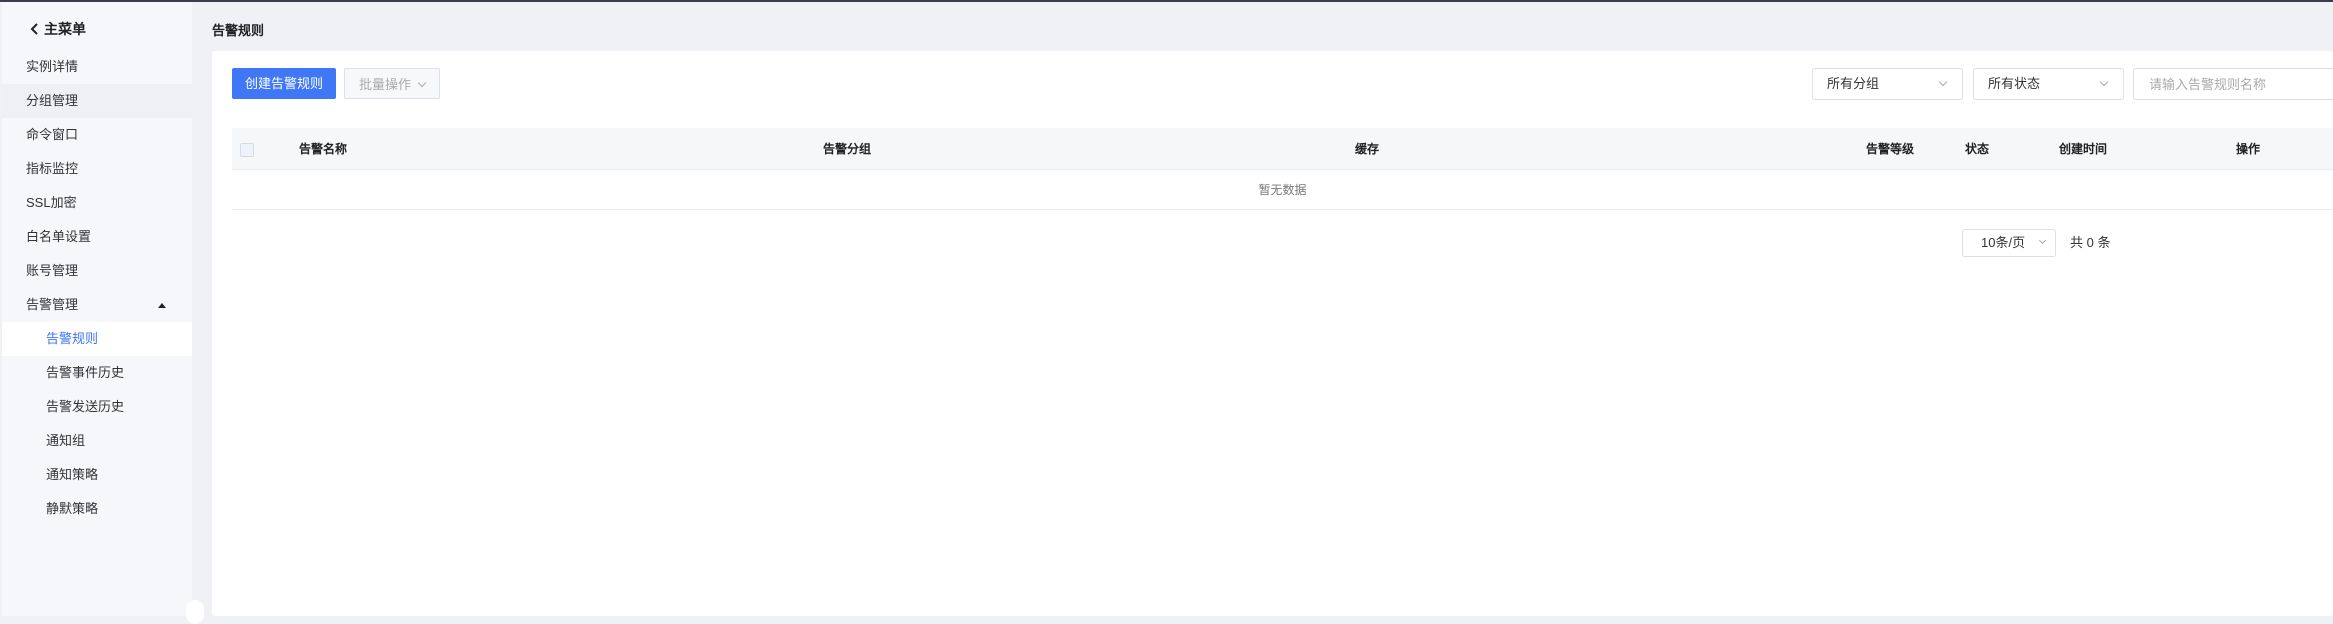 The image size is (2333, 624). Describe the element at coordinates (97, 135) in the screenshot. I see `sidebar-item-command-window: 命令窗口` at that location.